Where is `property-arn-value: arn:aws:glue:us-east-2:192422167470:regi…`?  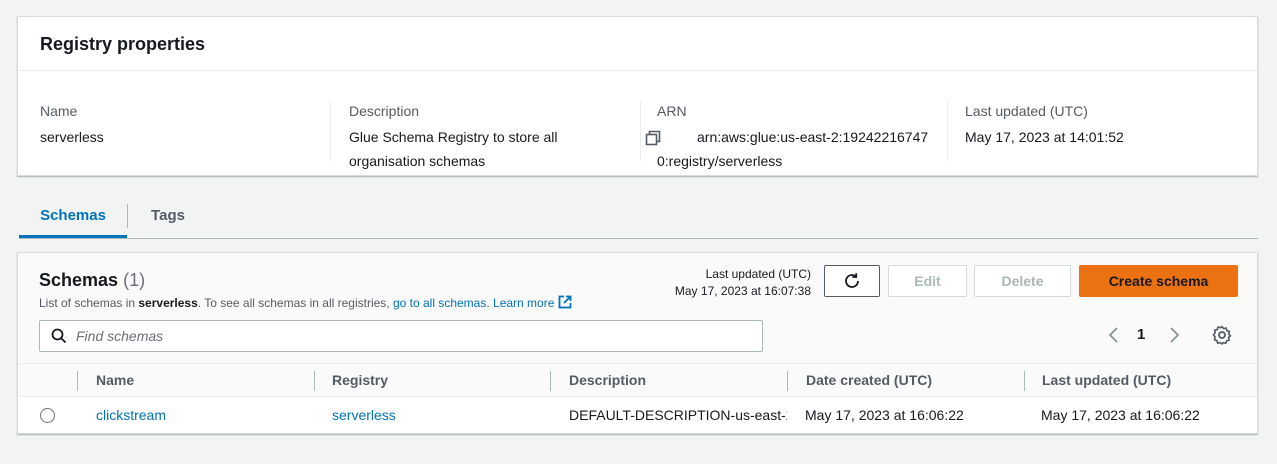 property-arn-value: arn:aws:glue:us-east-2:192422167470:regi… is located at coordinates (793, 149).